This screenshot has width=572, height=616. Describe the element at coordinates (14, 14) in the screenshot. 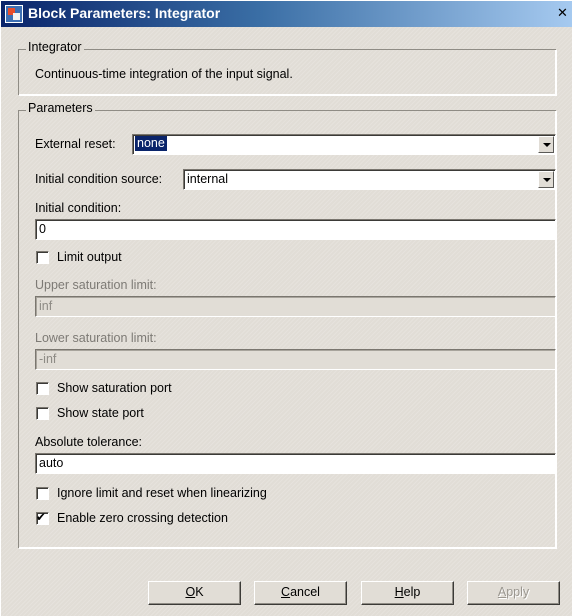

I see `simulink-block-icon` at that location.